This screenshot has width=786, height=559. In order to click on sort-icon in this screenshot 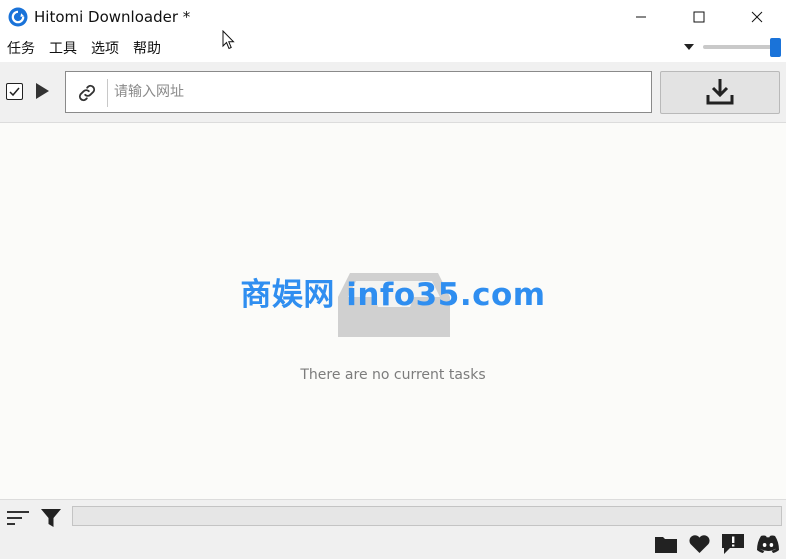, I will do `click(18, 520)`.